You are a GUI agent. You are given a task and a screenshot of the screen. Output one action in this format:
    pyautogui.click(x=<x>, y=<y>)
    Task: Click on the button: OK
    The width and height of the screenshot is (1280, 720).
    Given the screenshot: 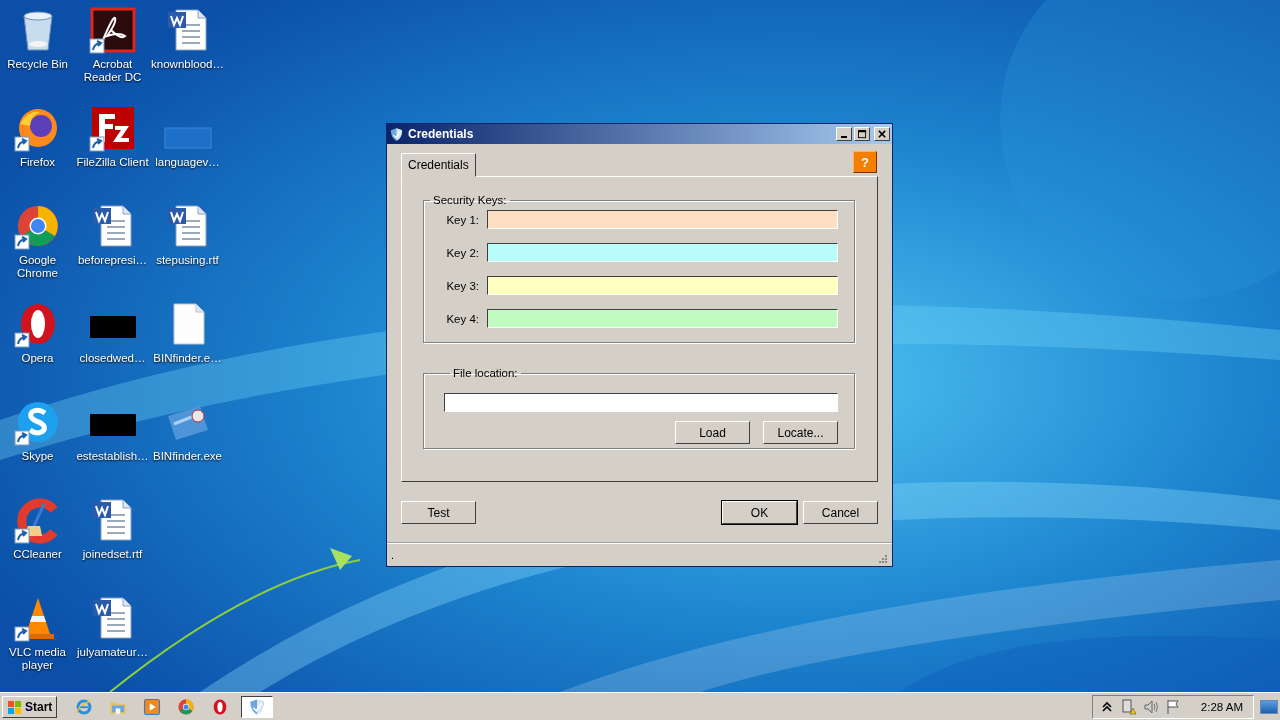 What is the action you would take?
    pyautogui.click(x=759, y=512)
    